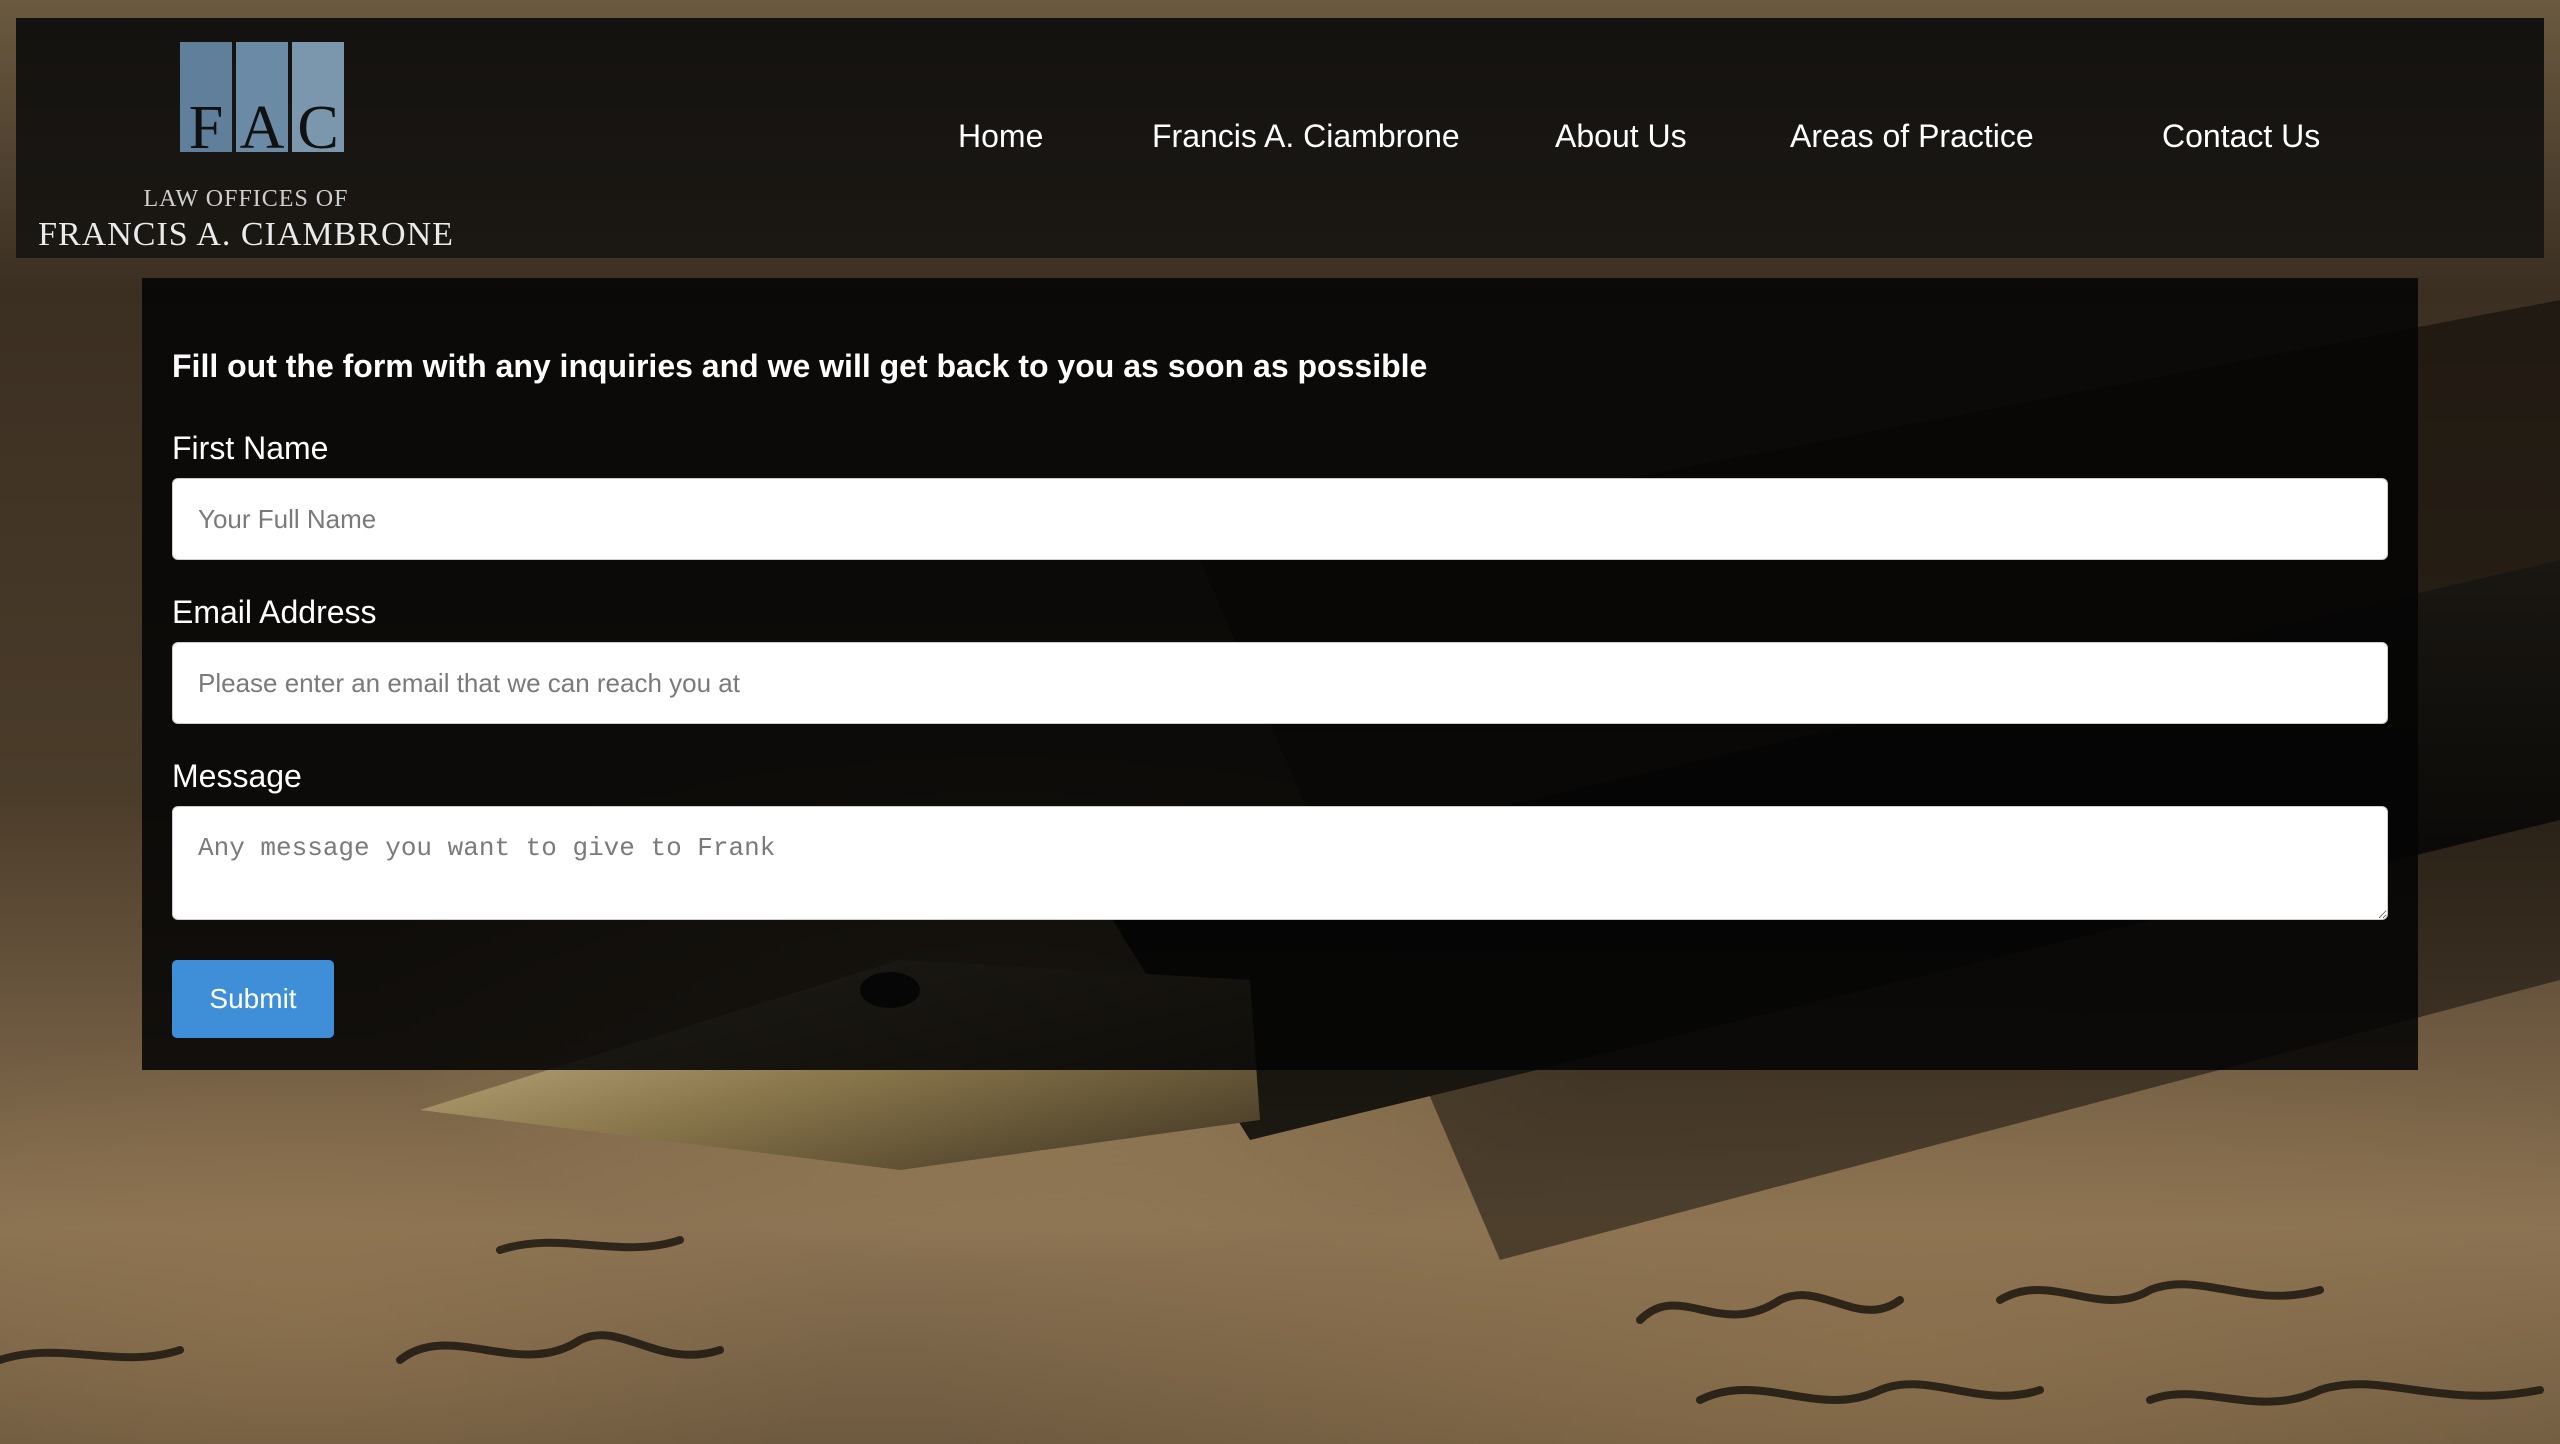 The width and height of the screenshot is (2560, 1444). What do you see at coordinates (1306, 136) in the screenshot?
I see `nav-francis-a-ciambrone: Francis A. Ciambrone` at bounding box center [1306, 136].